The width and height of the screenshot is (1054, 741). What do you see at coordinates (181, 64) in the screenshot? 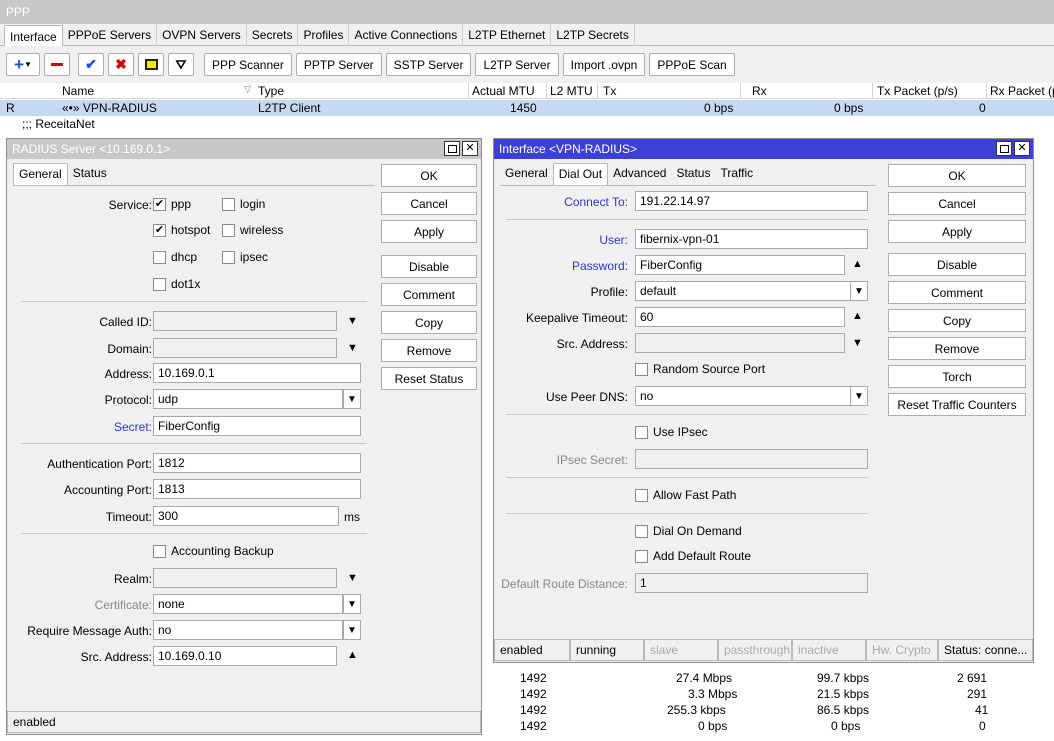
I see `filter-button: ⛛` at bounding box center [181, 64].